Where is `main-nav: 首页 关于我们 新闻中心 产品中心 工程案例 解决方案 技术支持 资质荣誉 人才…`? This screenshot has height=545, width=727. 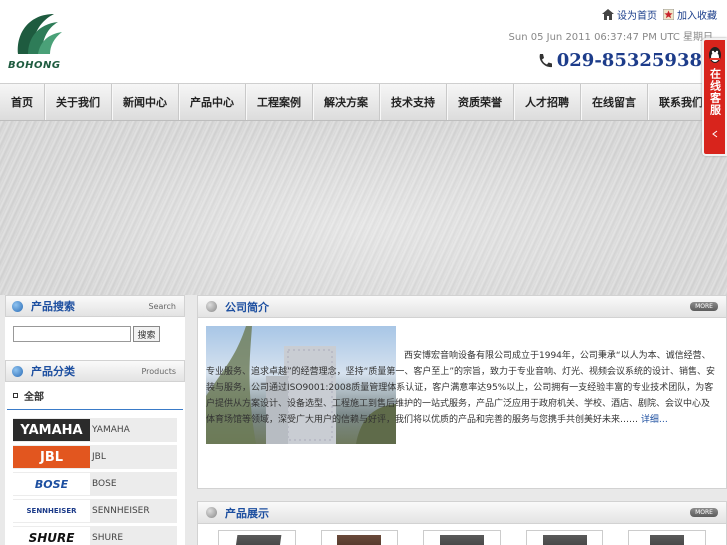
main-nav: 首页 关于我们 新闻中心 产品中心 工程案例 解决方案 技术支持 资质荣誉 人才… is located at coordinates (363, 102).